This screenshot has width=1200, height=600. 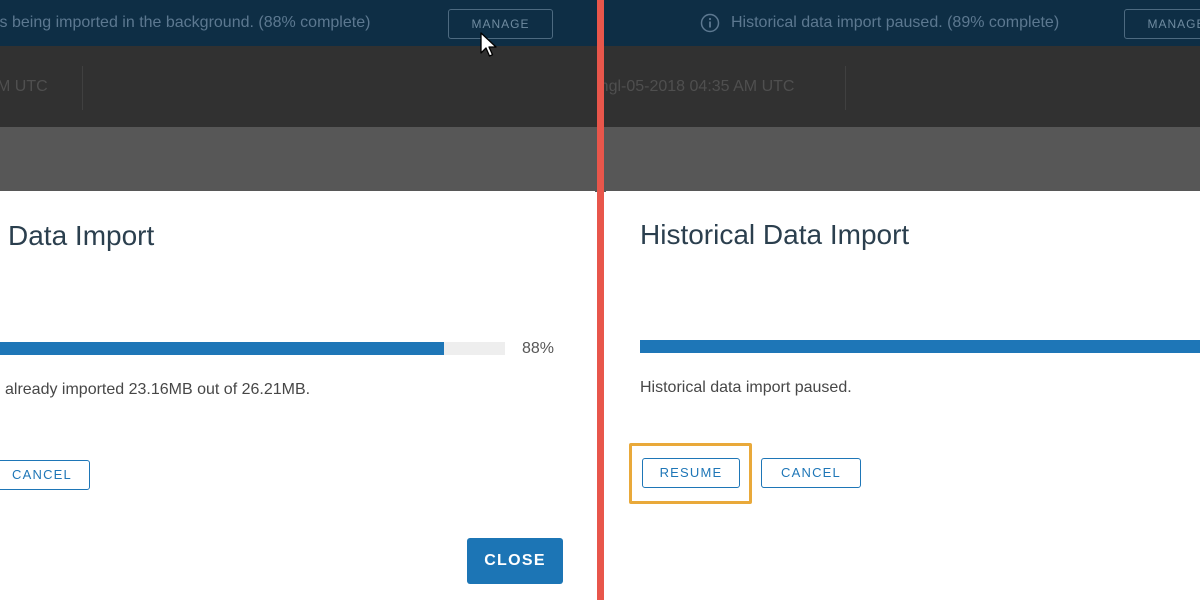 What do you see at coordinates (158, 389) in the screenshot?
I see `import-progress-message: already imported 23.16MB out of 26.21MB.` at bounding box center [158, 389].